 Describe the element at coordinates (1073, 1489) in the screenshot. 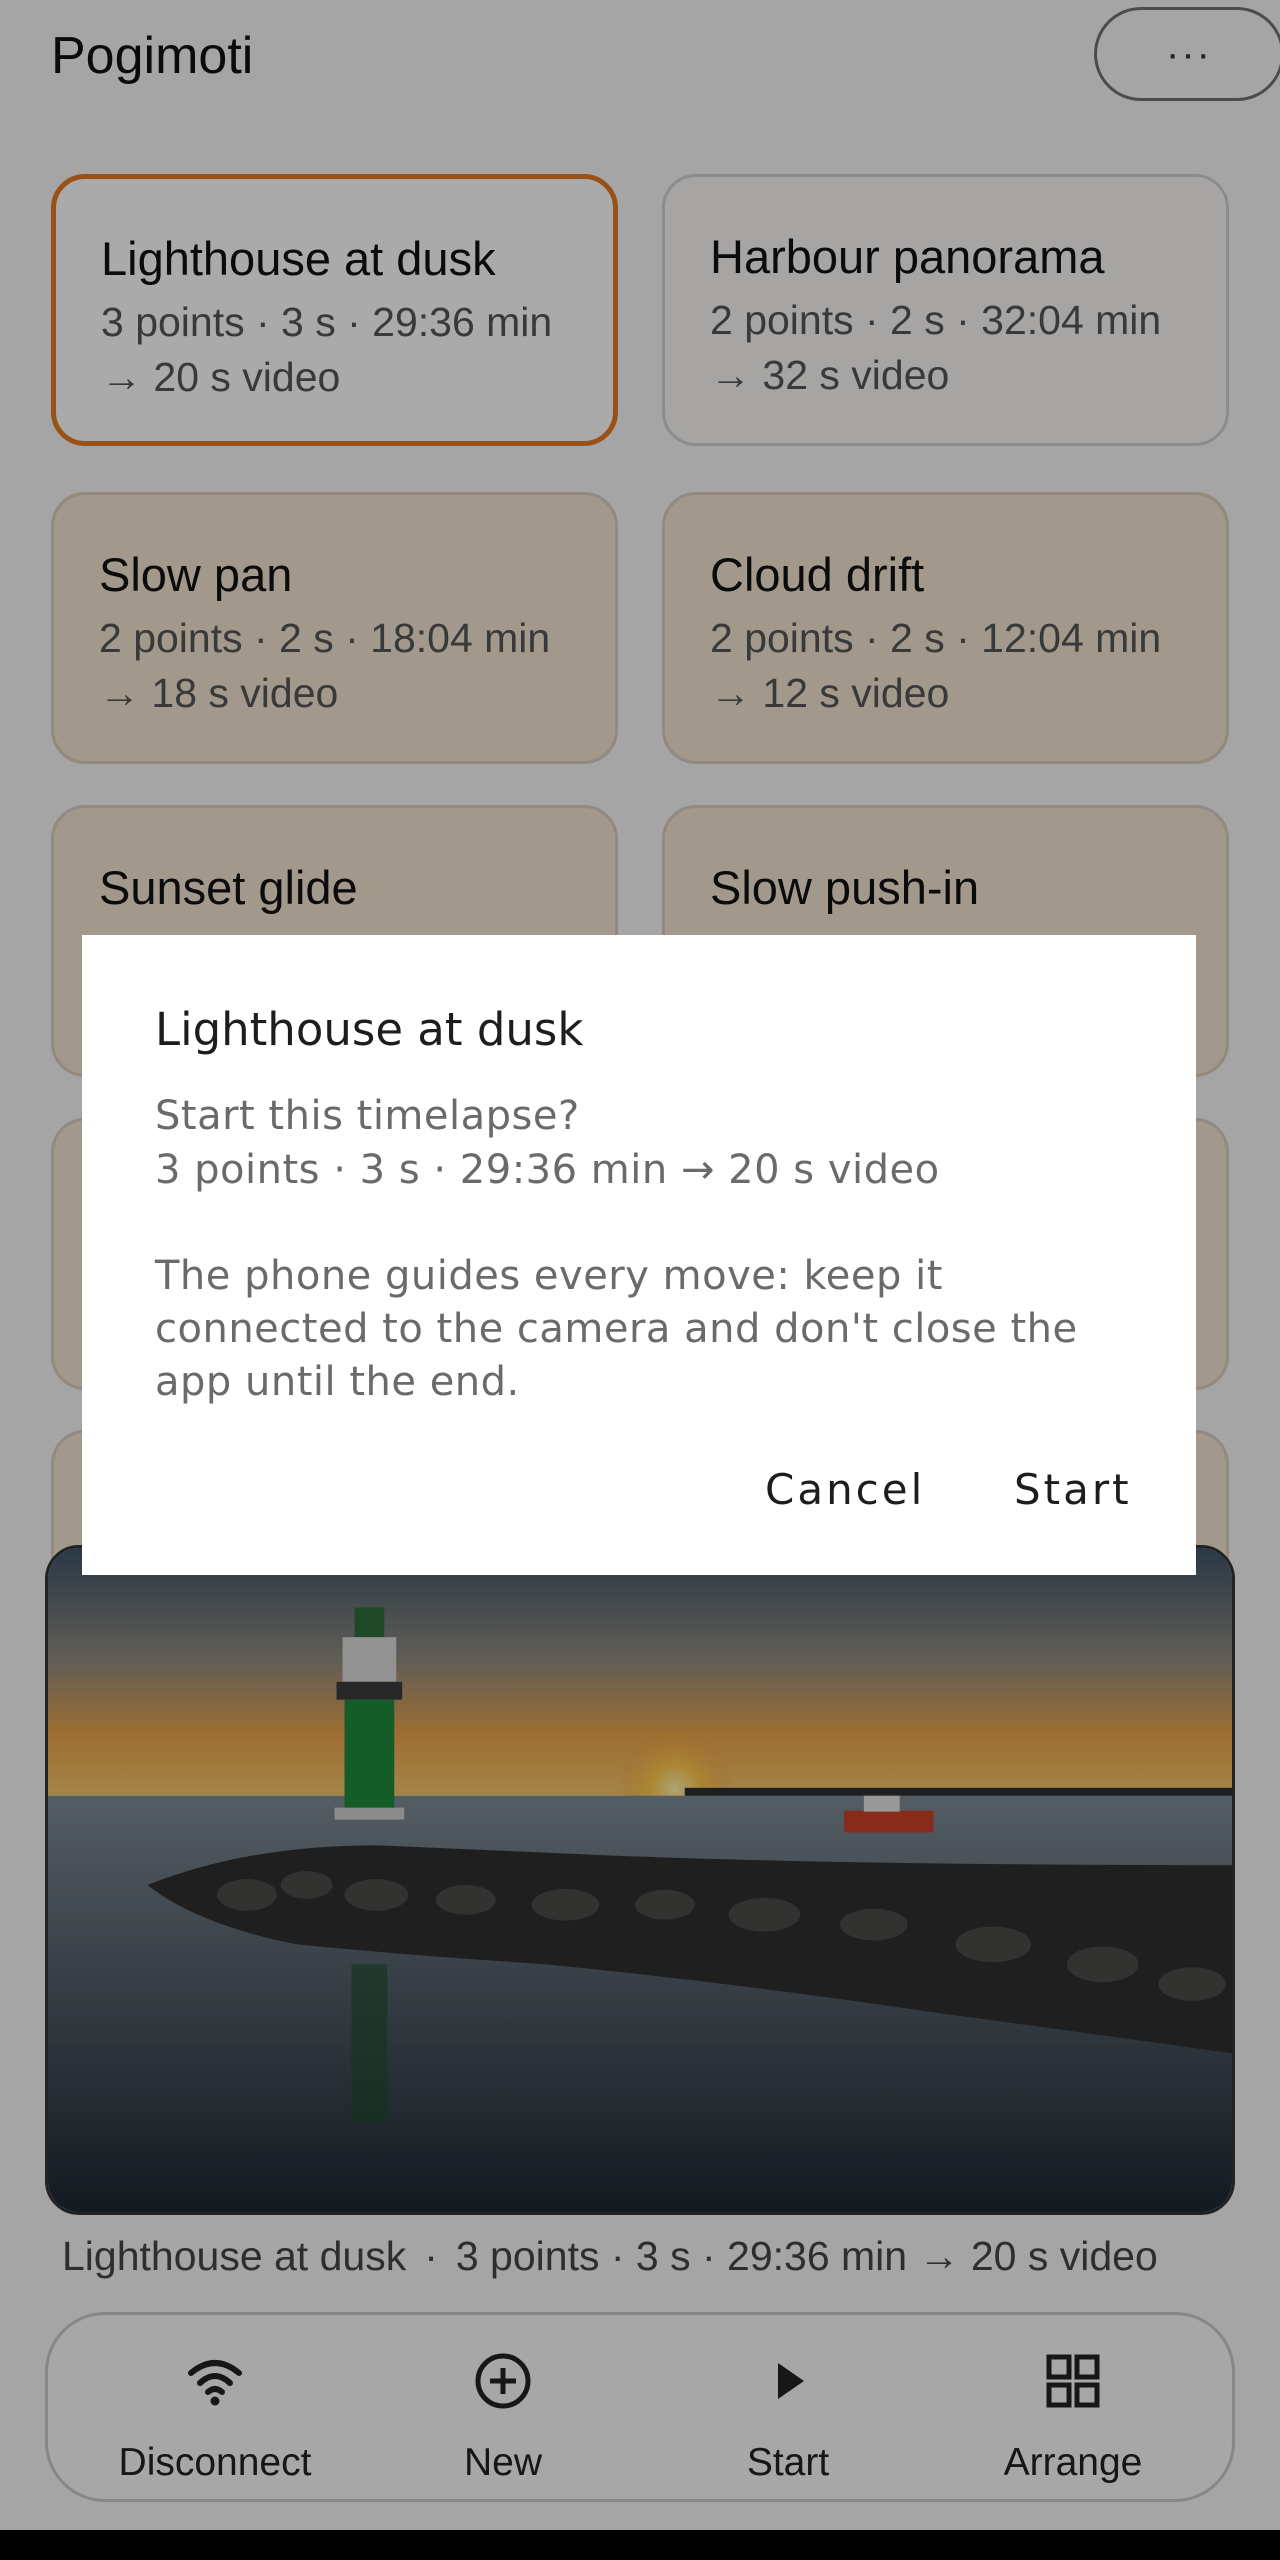

I see `start-button: Start` at that location.